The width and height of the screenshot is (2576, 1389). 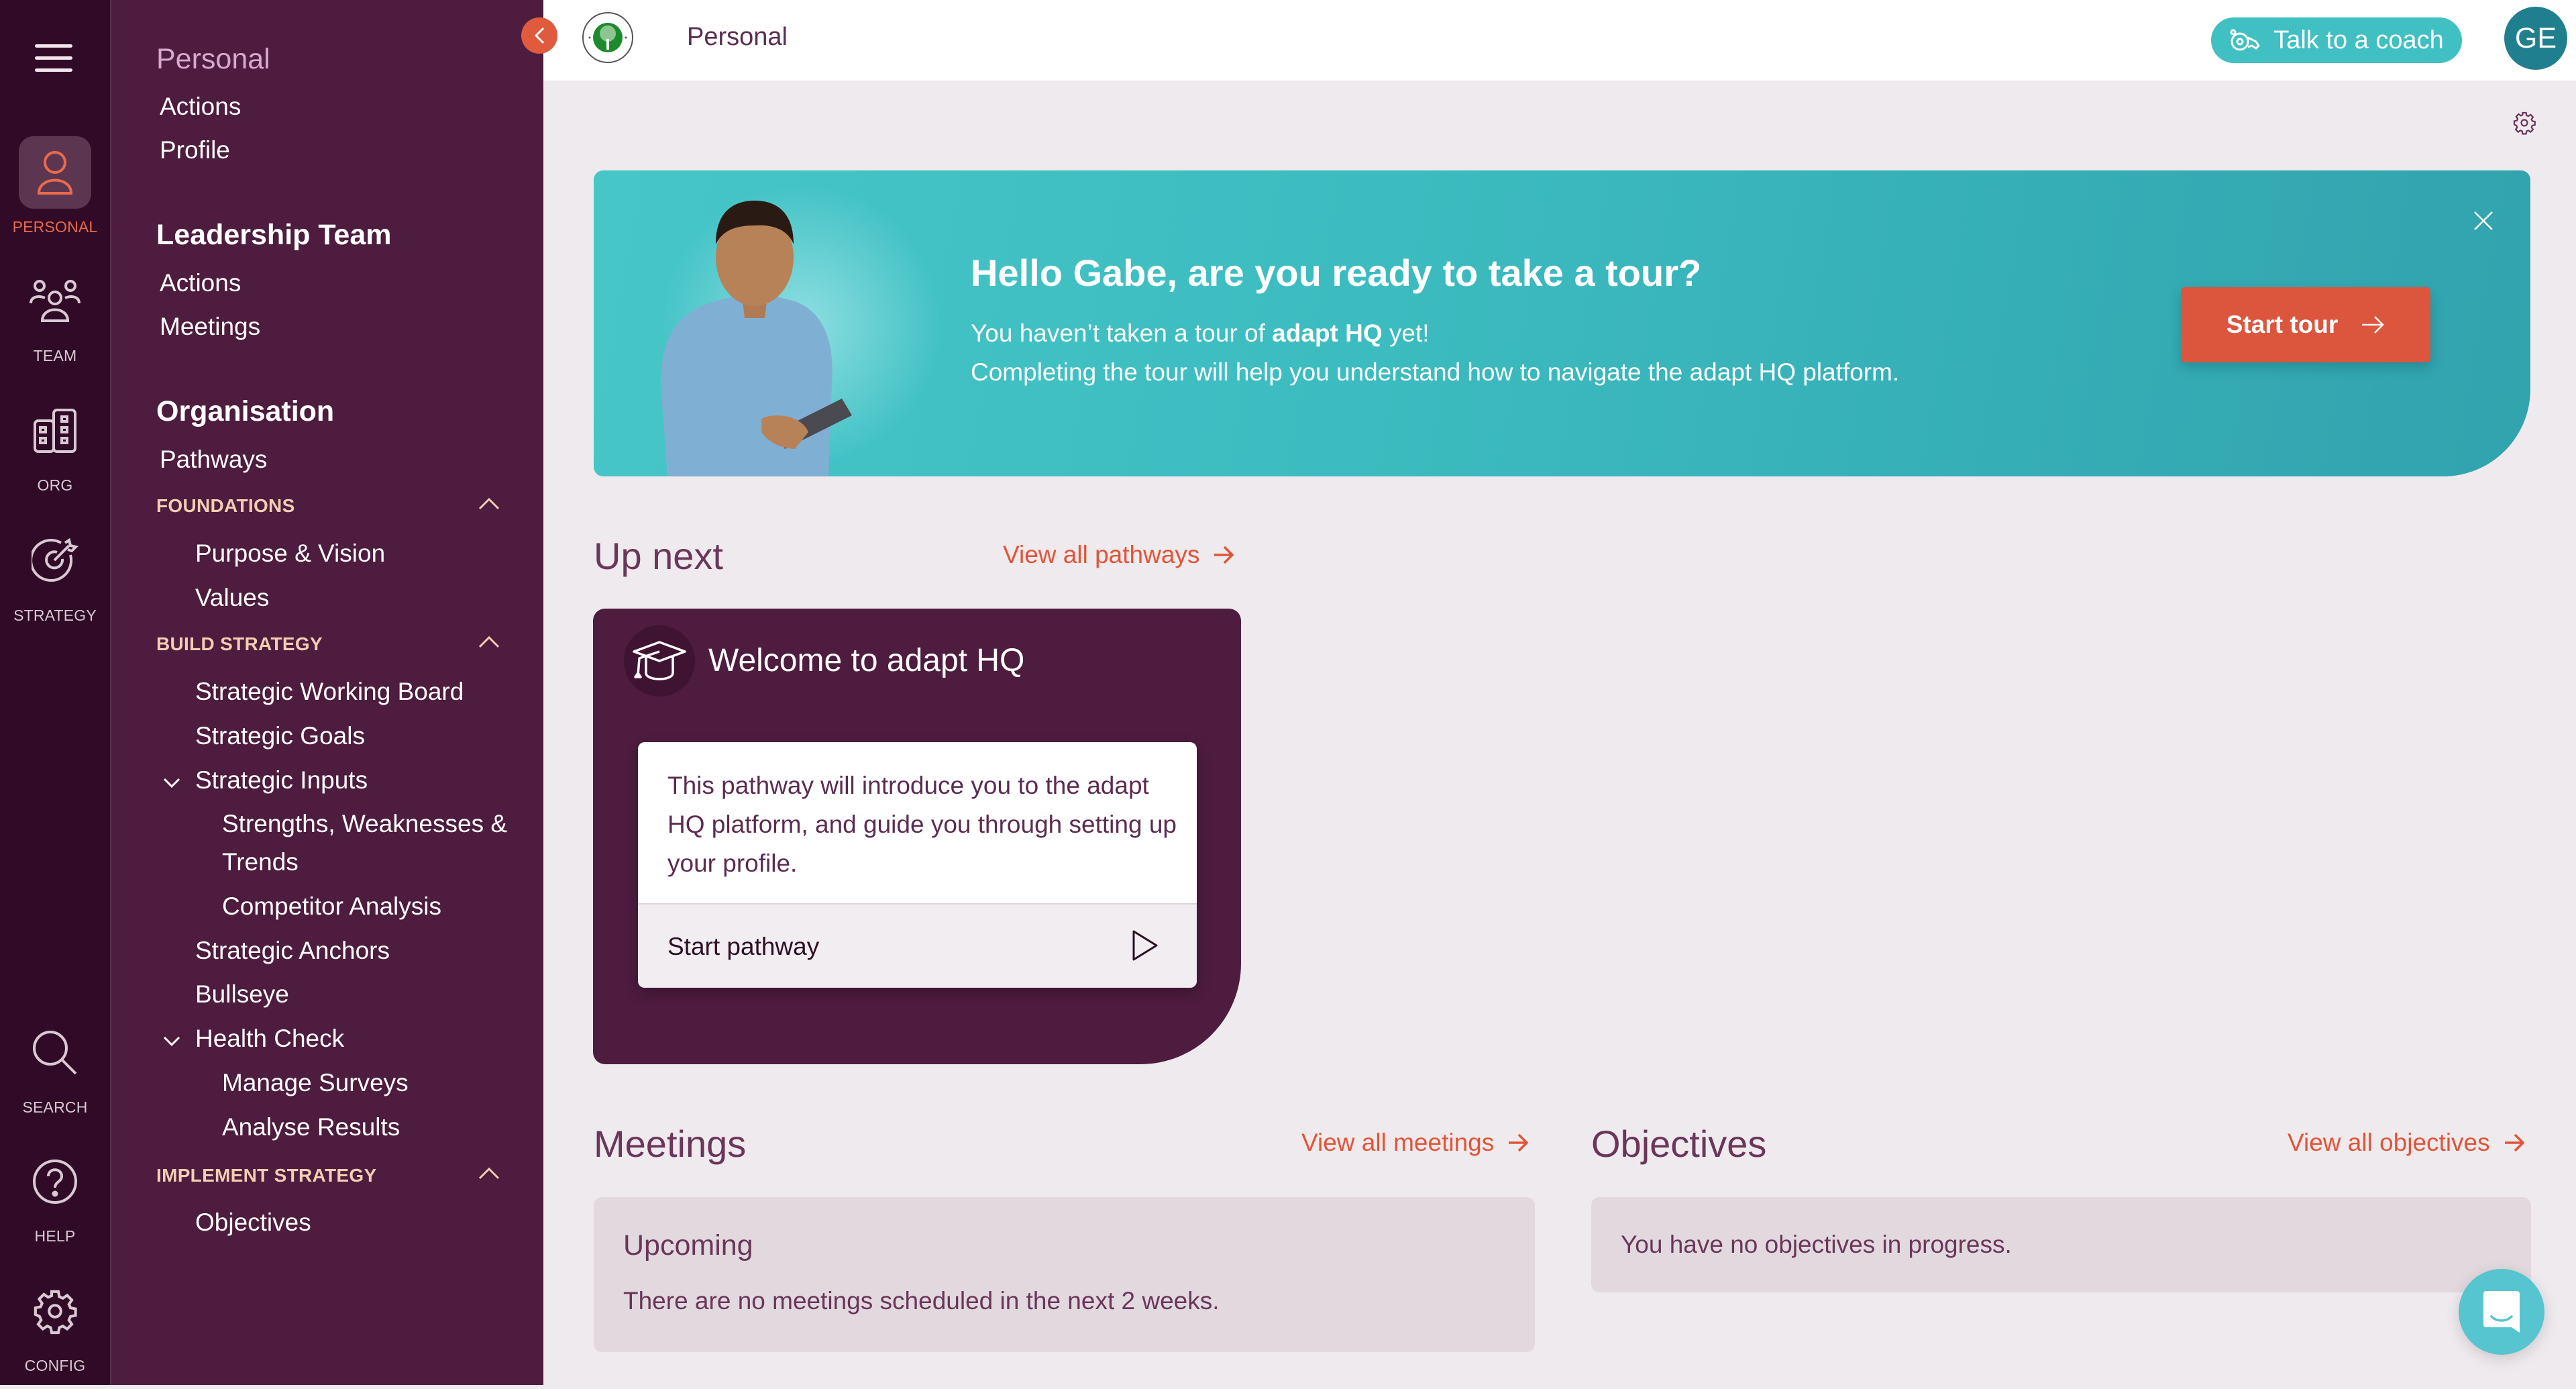 What do you see at coordinates (280, 736) in the screenshot?
I see `nav-item-strategic-goals: Strategic Goals` at bounding box center [280, 736].